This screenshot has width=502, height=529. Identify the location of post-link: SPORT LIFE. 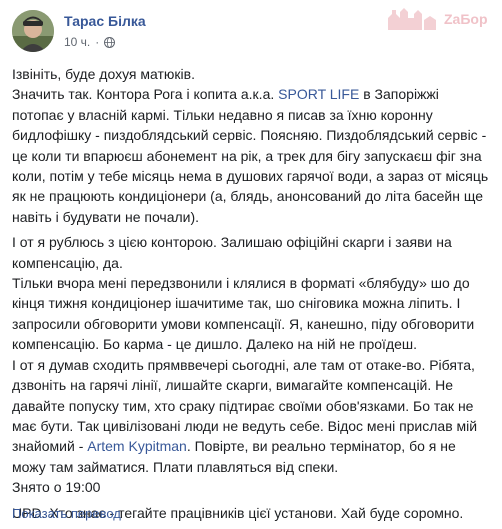
(318, 94).